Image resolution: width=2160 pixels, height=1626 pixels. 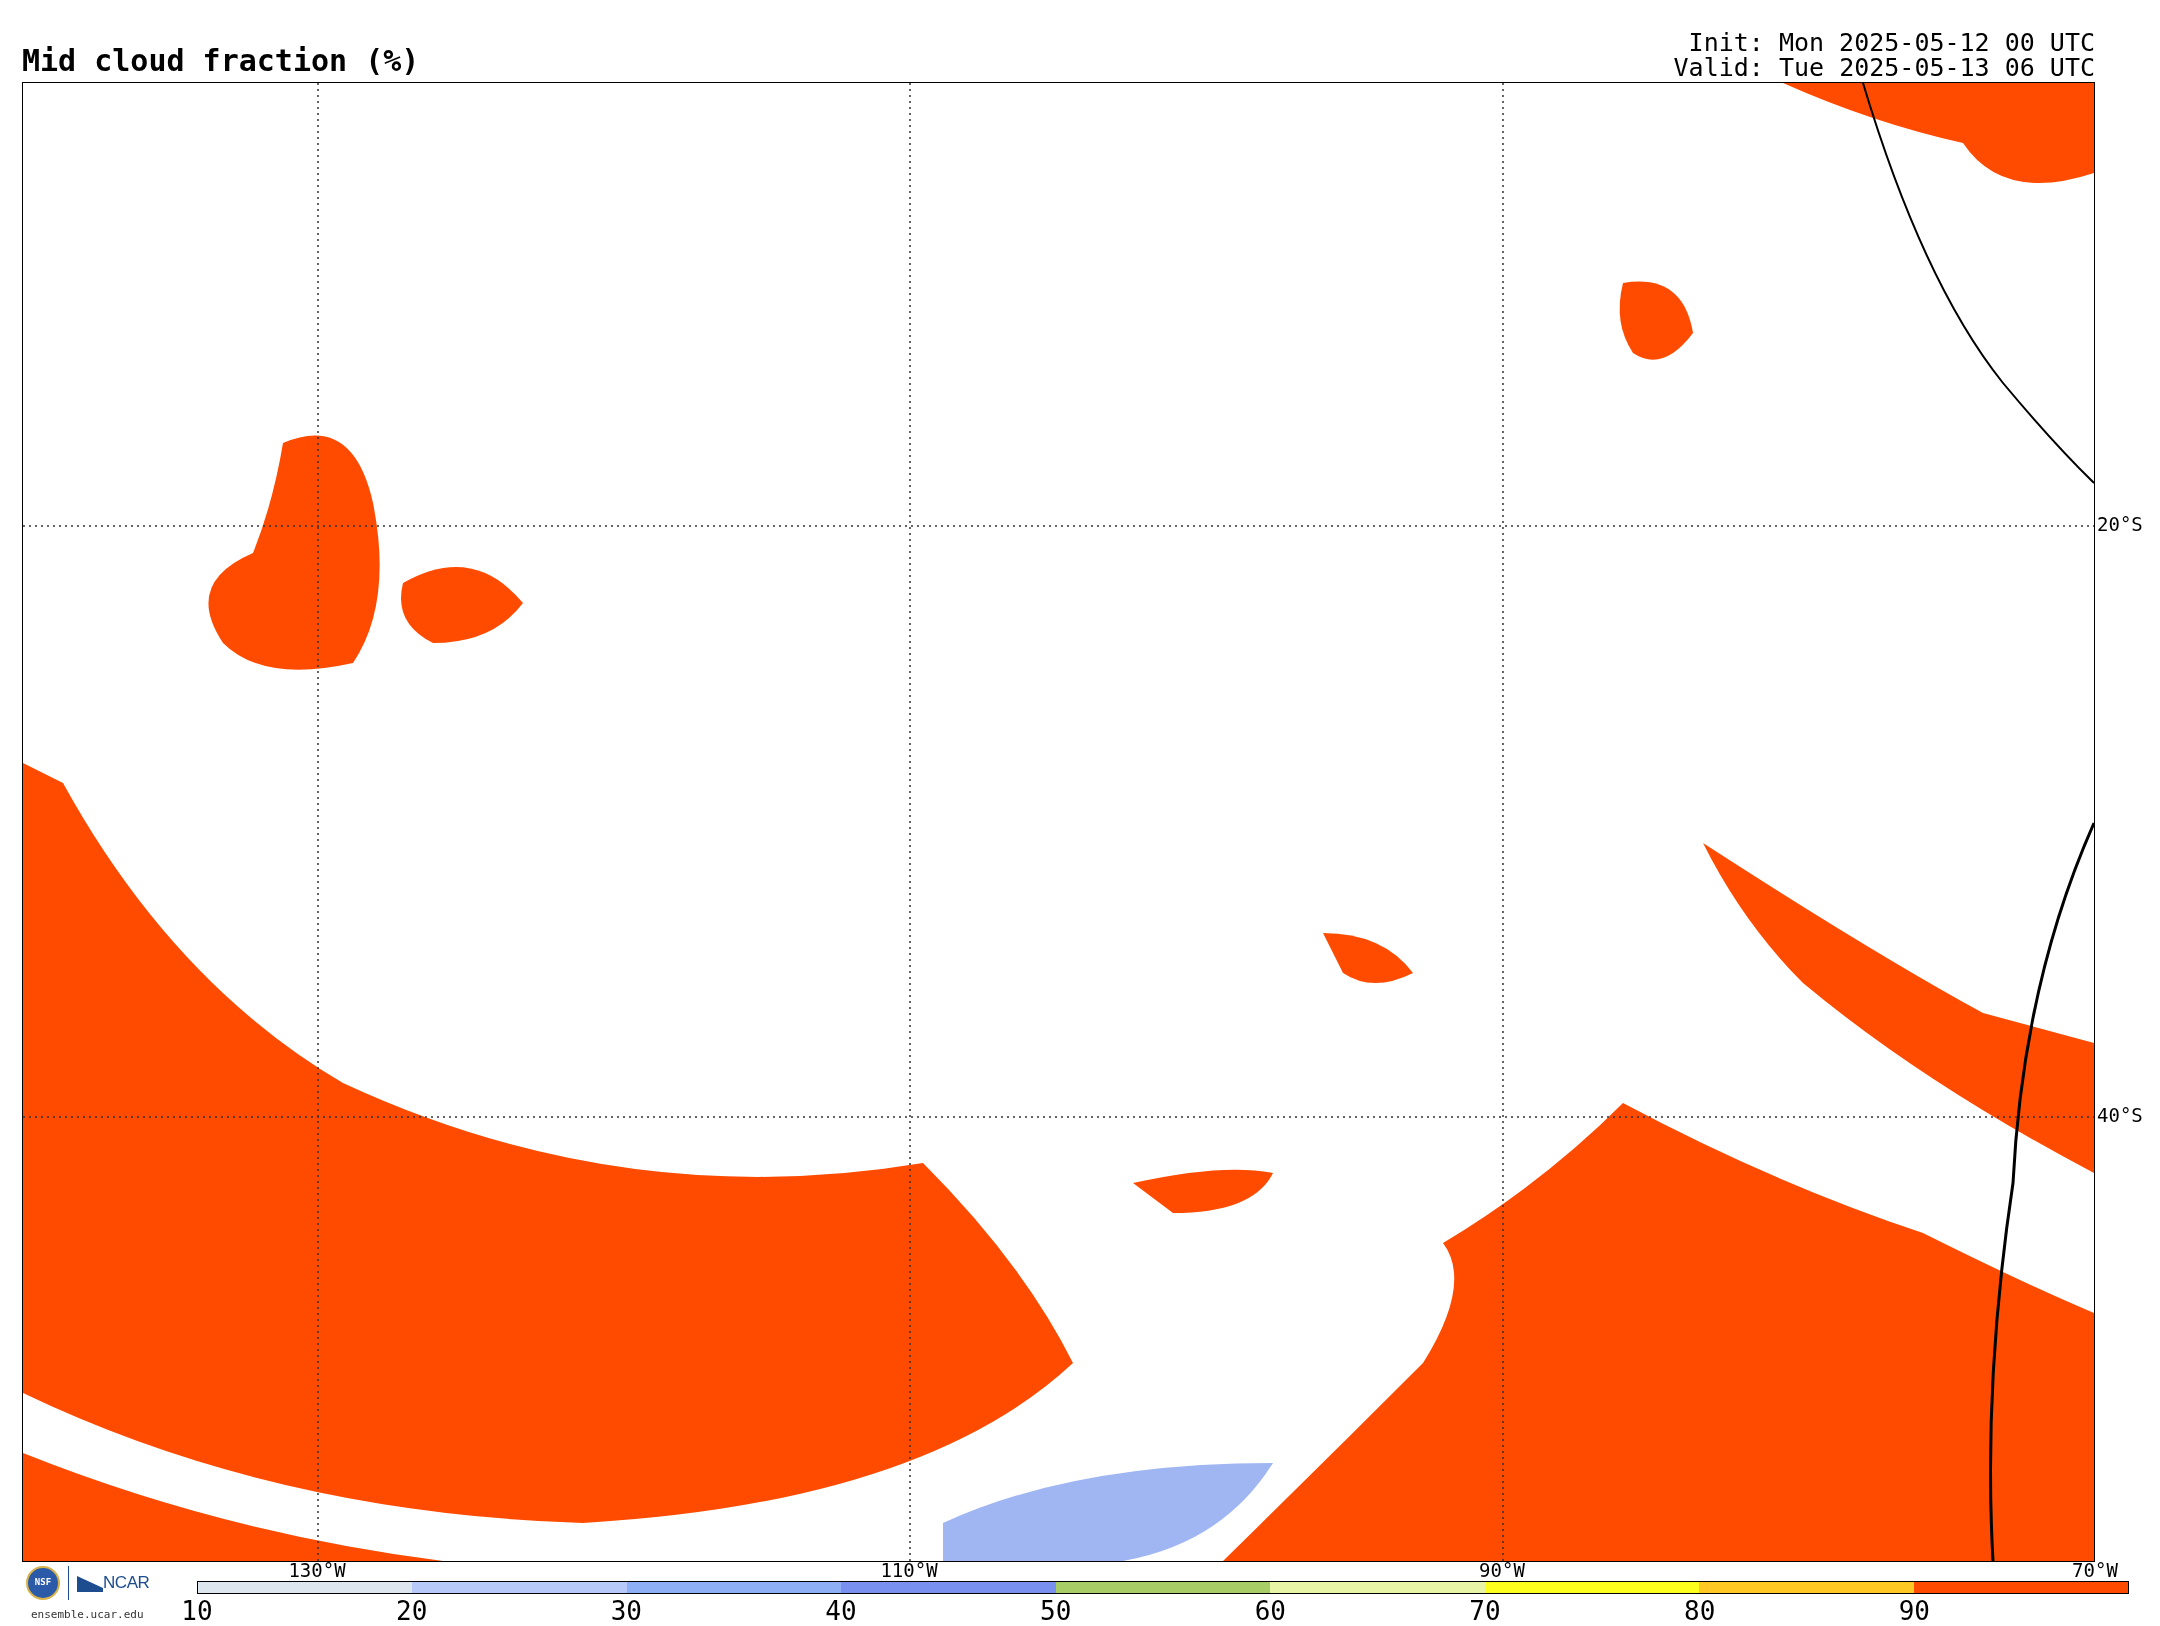 What do you see at coordinates (412, 1611) in the screenshot?
I see `colorbar-tick-label: 20` at bounding box center [412, 1611].